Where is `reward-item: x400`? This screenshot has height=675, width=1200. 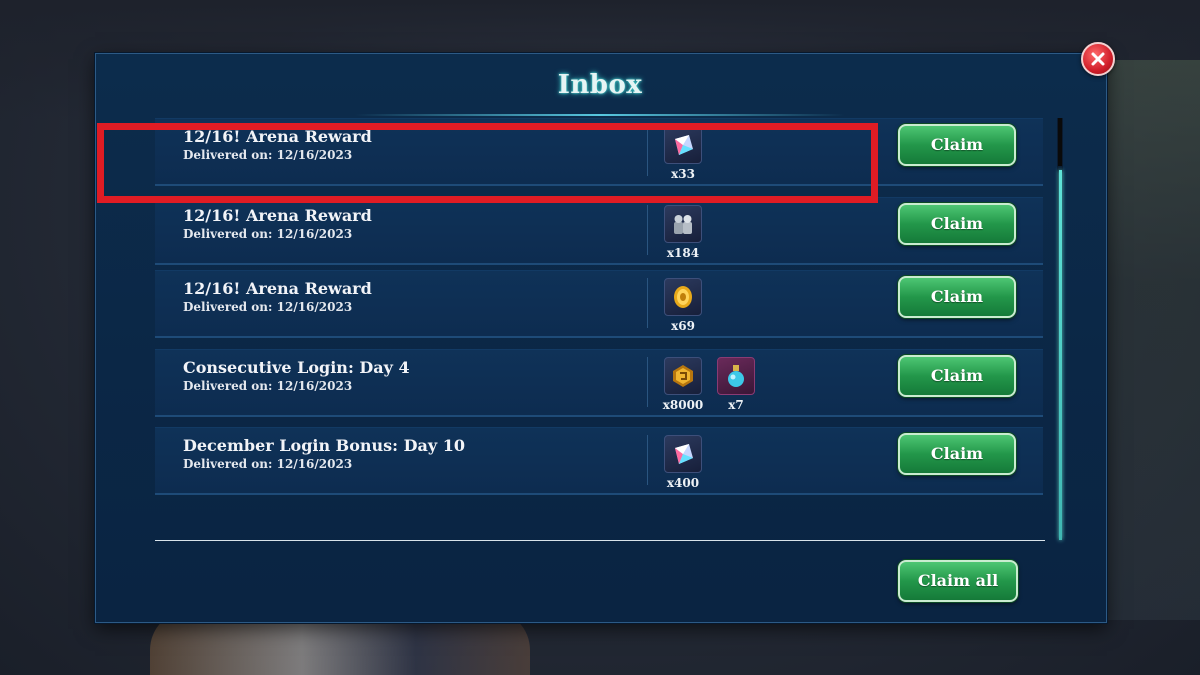 reward-item: x400 is located at coordinates (683, 462).